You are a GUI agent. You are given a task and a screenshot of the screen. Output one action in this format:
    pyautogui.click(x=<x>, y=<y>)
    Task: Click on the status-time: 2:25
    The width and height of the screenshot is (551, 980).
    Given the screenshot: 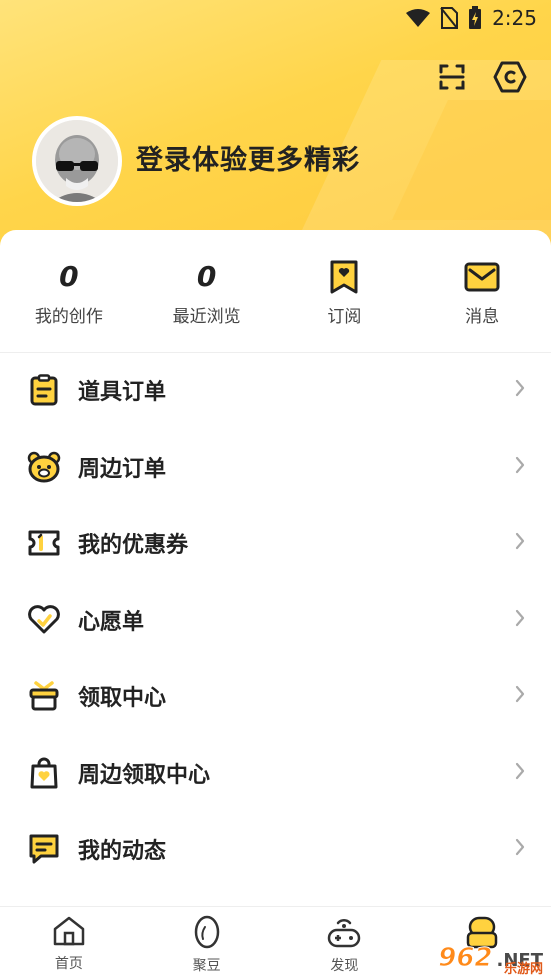 What is the action you would take?
    pyautogui.click(x=514, y=18)
    